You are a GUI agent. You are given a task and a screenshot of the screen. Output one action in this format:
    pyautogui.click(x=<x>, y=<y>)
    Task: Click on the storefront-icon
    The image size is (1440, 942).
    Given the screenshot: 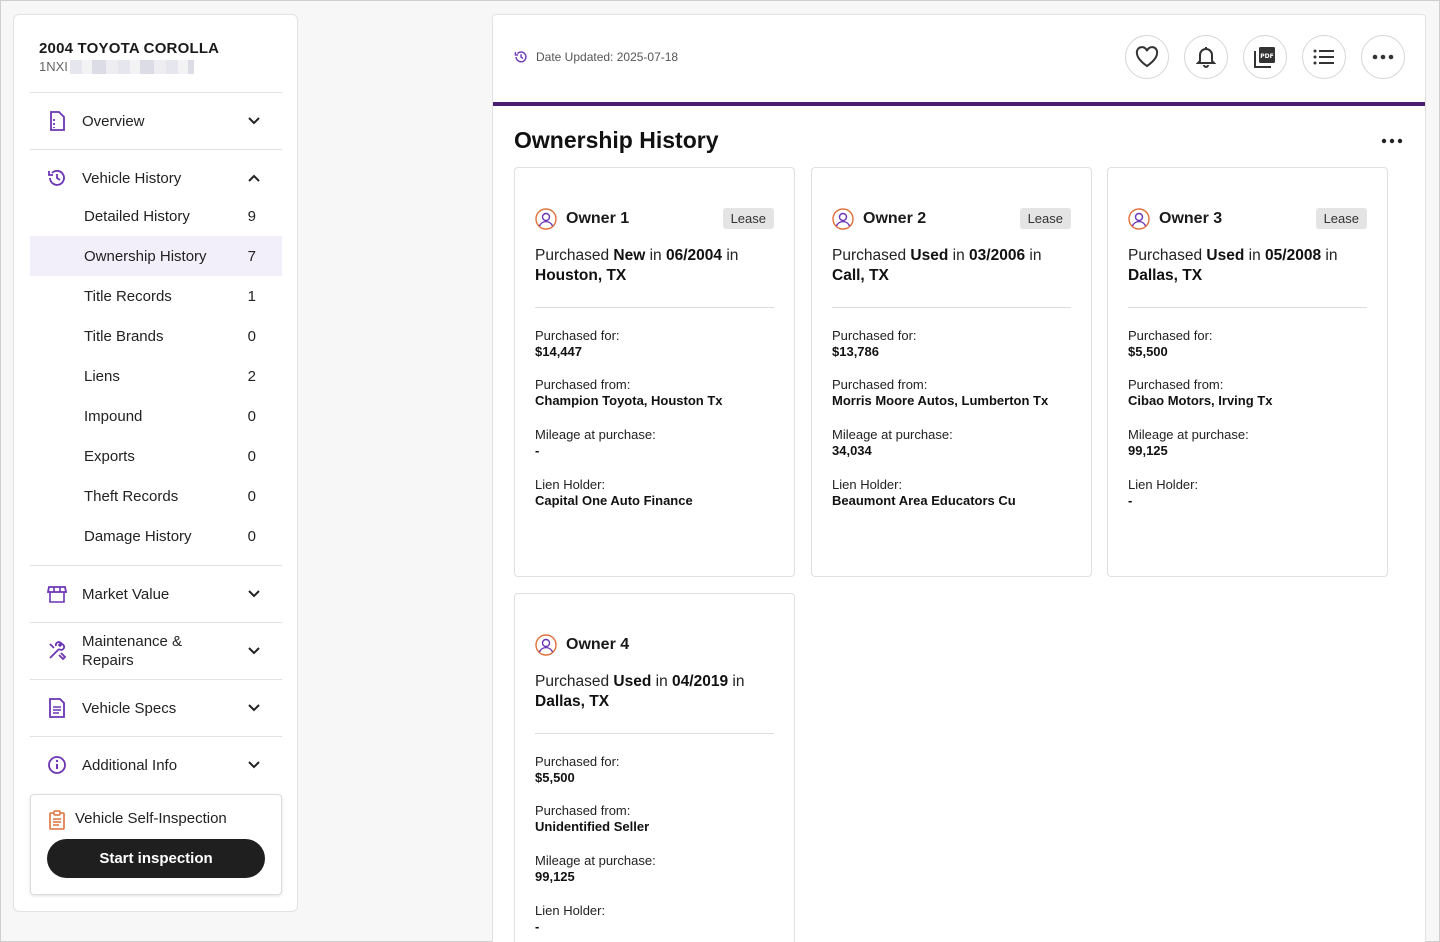 What is the action you would take?
    pyautogui.click(x=57, y=594)
    